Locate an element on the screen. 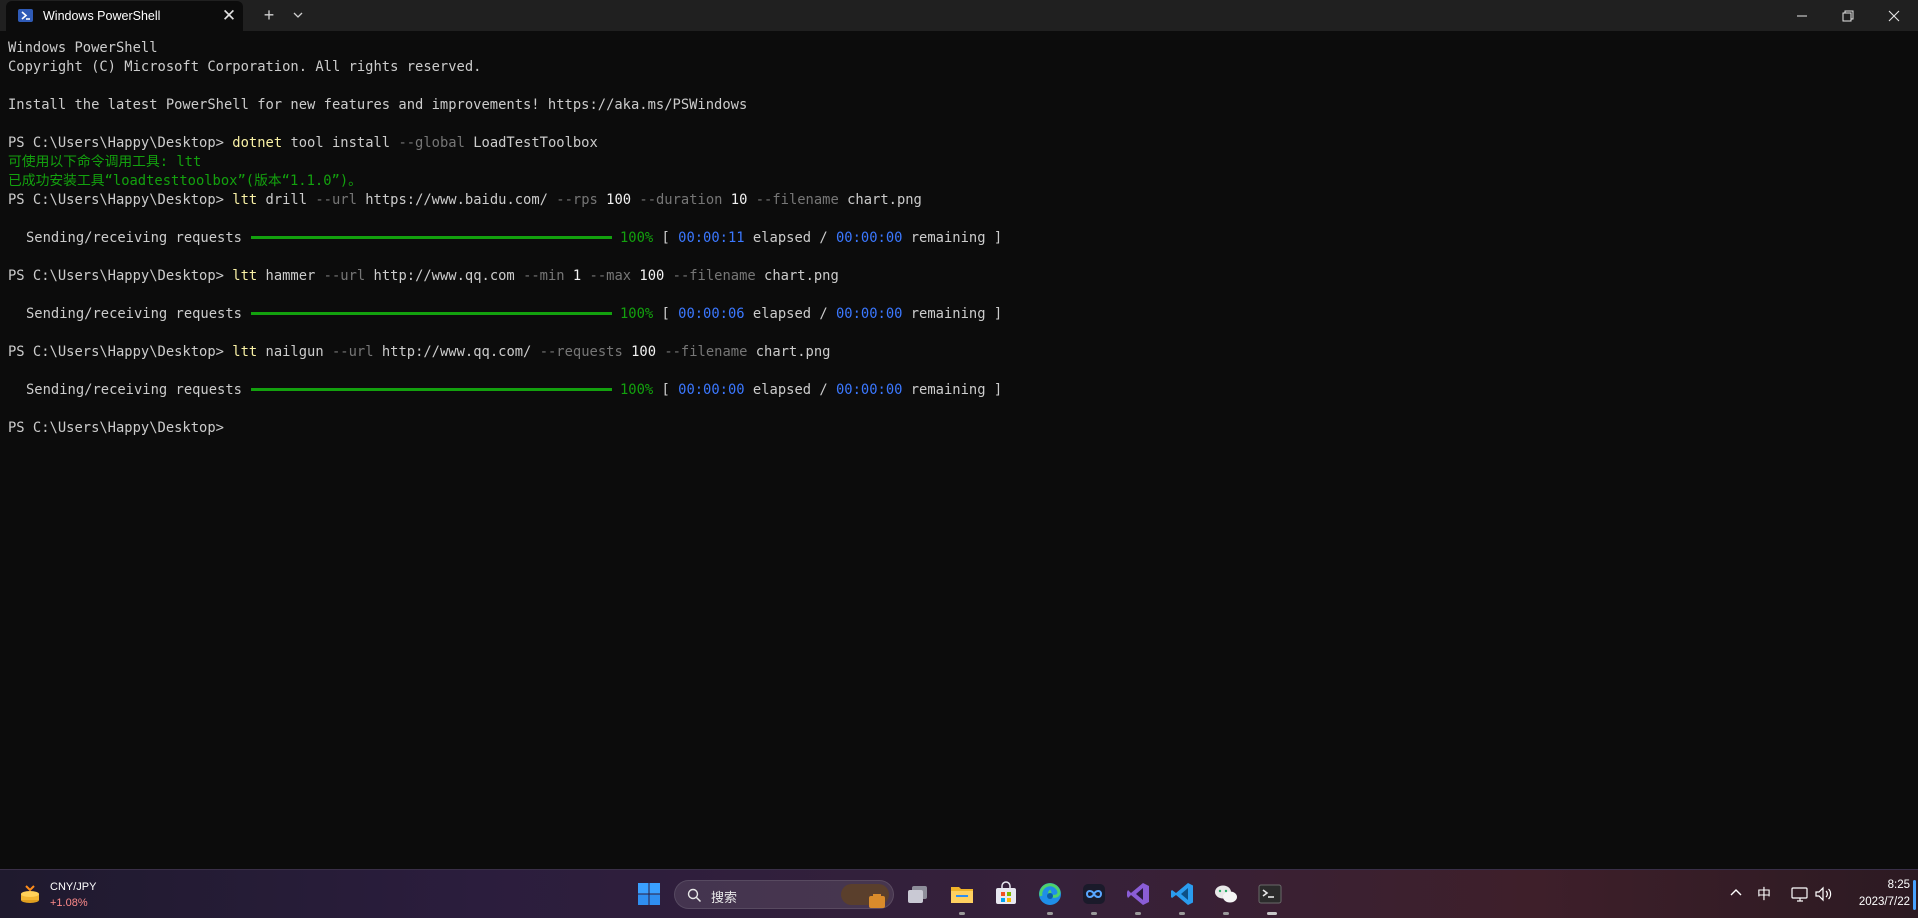 The height and width of the screenshot is (918, 1918). terminal-button is located at coordinates (1270, 894).